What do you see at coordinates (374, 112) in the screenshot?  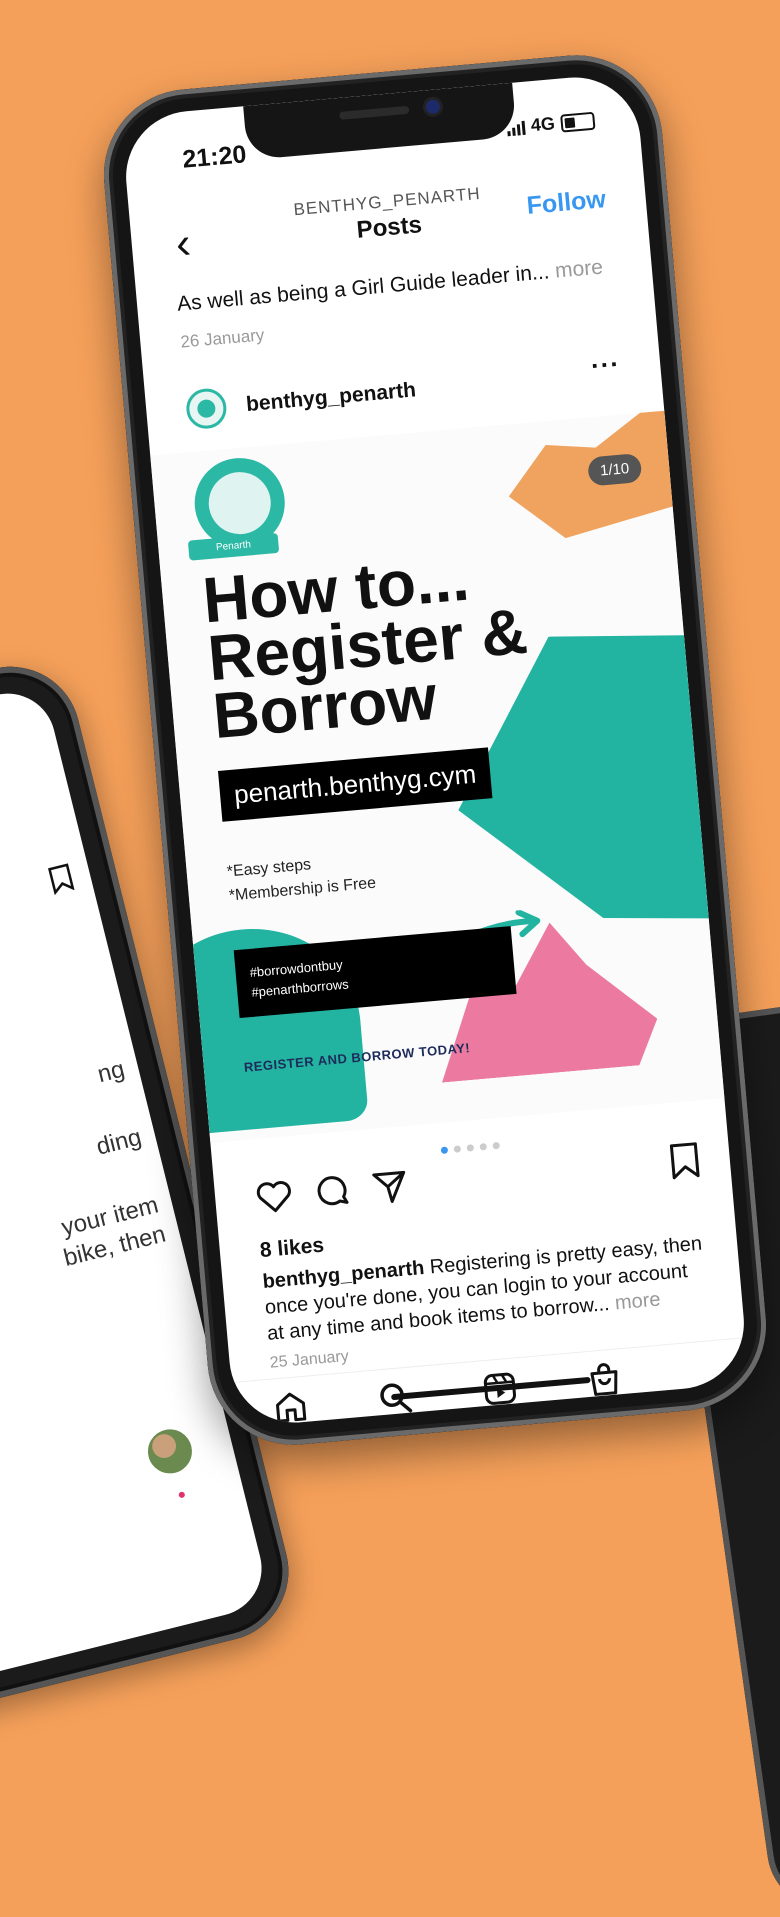 I see `speaker` at bounding box center [374, 112].